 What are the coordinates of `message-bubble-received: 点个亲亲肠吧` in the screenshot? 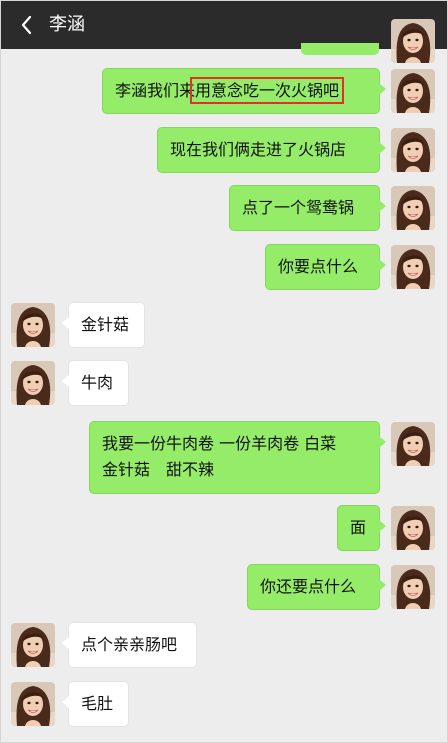 It's located at (129, 645).